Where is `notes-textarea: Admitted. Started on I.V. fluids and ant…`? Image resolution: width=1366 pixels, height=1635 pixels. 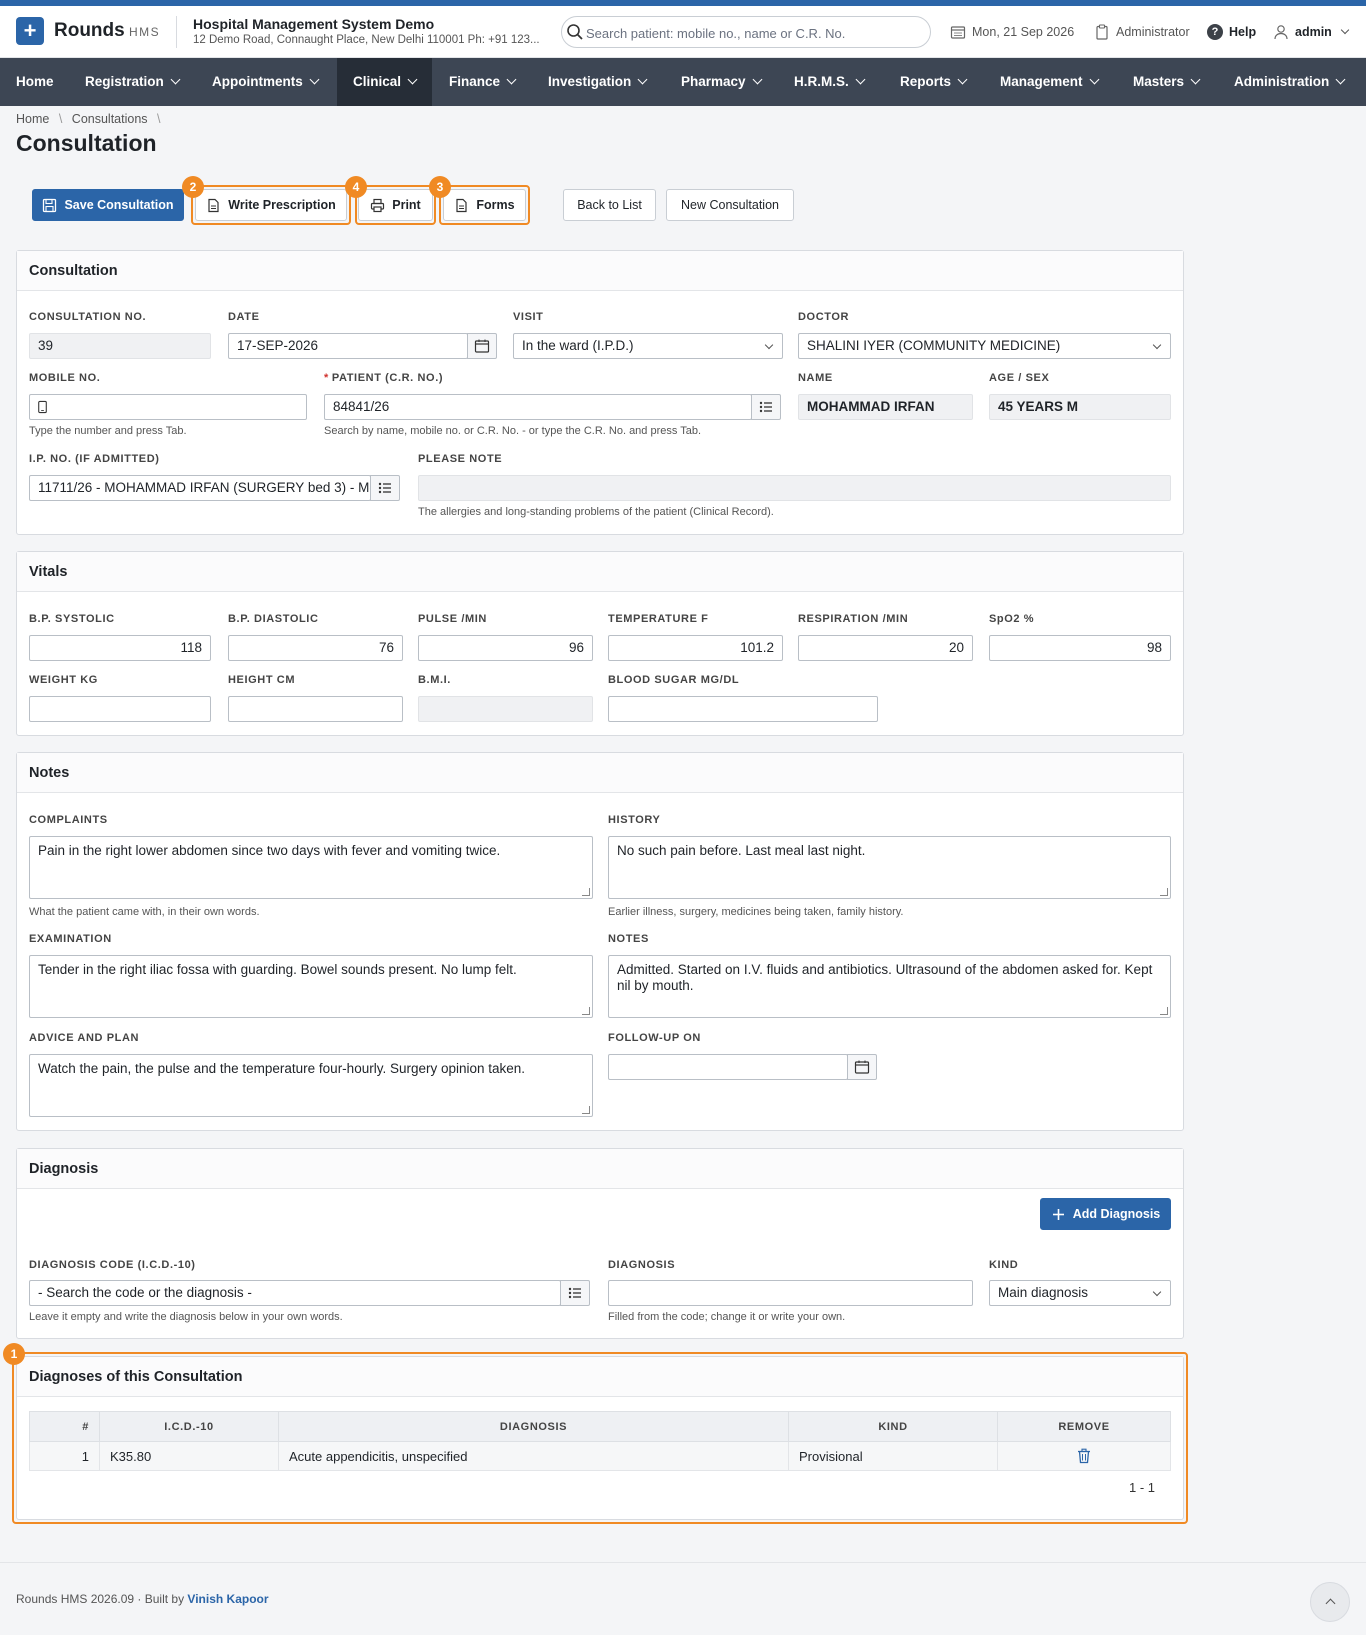 notes-textarea: Admitted. Started on I.V. fluids and ant… is located at coordinates (889, 986).